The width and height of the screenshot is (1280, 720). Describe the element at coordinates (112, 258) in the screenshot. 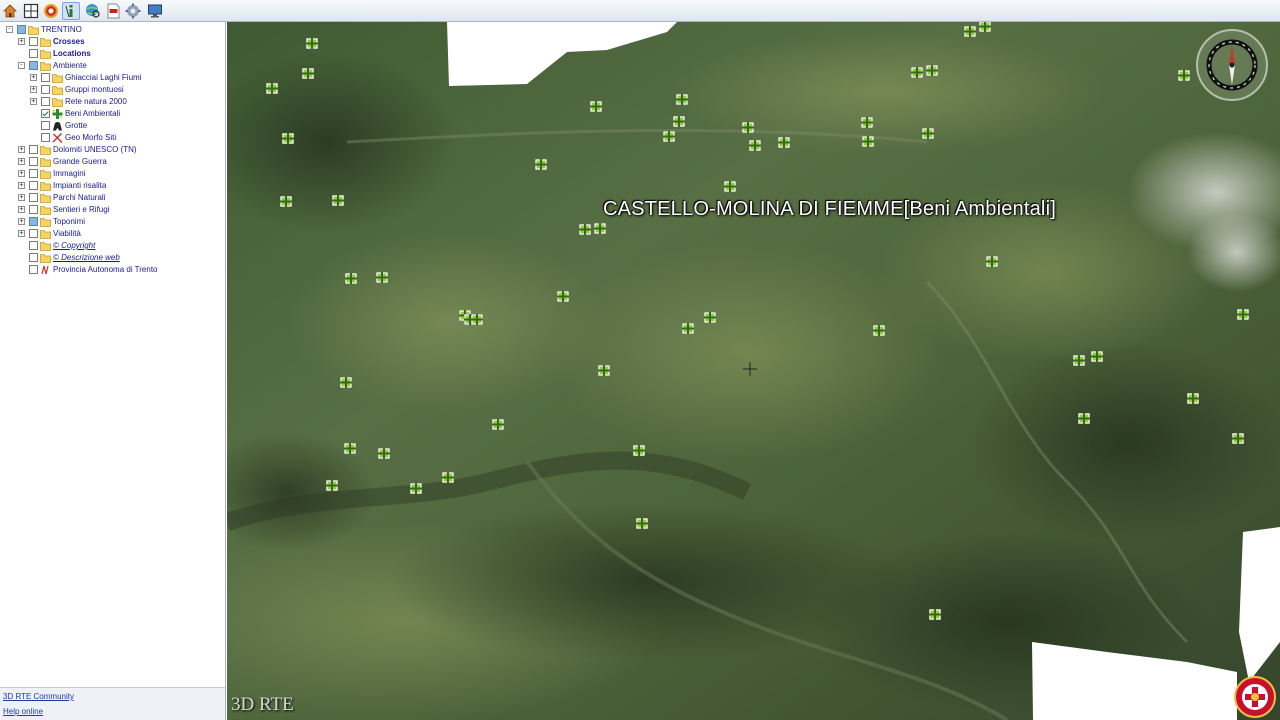

I see `tree-item-descrizione-web: © Descrizione web` at that location.